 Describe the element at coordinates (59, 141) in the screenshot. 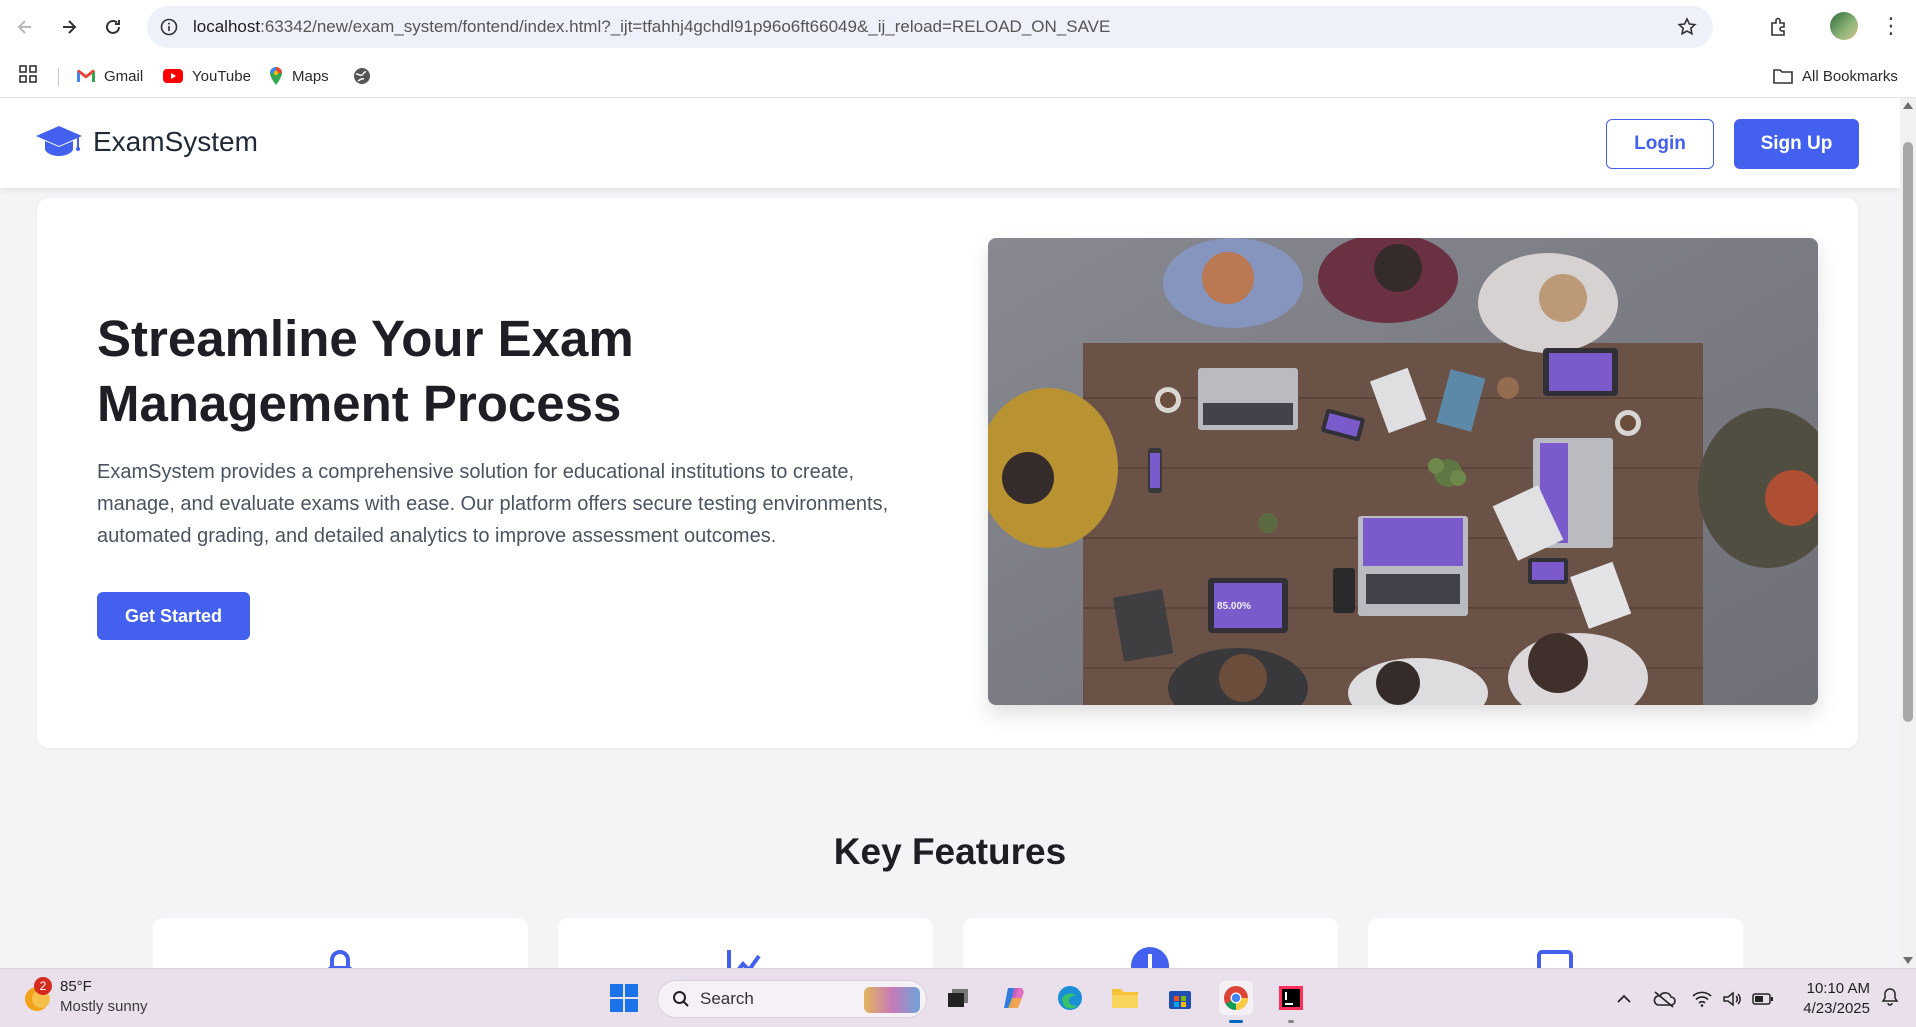

I see `graduation-cap-icon` at that location.